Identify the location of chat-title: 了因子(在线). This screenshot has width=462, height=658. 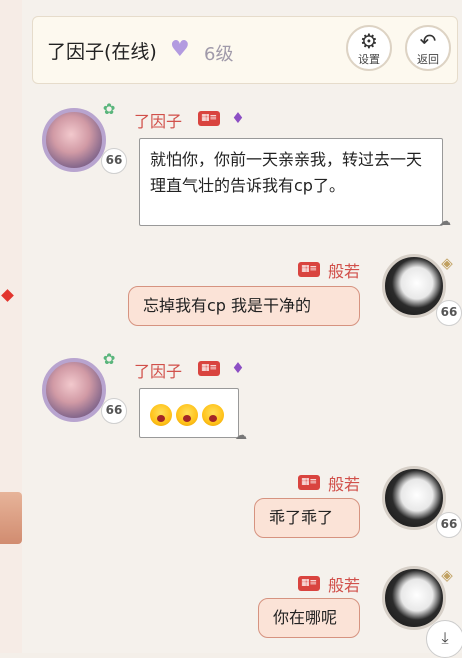
(102, 52).